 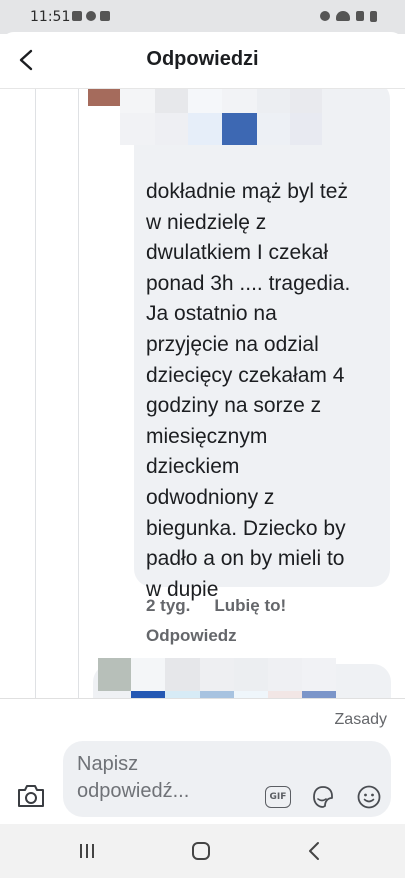 I want to click on gif-icon: GIF, so click(x=278, y=797).